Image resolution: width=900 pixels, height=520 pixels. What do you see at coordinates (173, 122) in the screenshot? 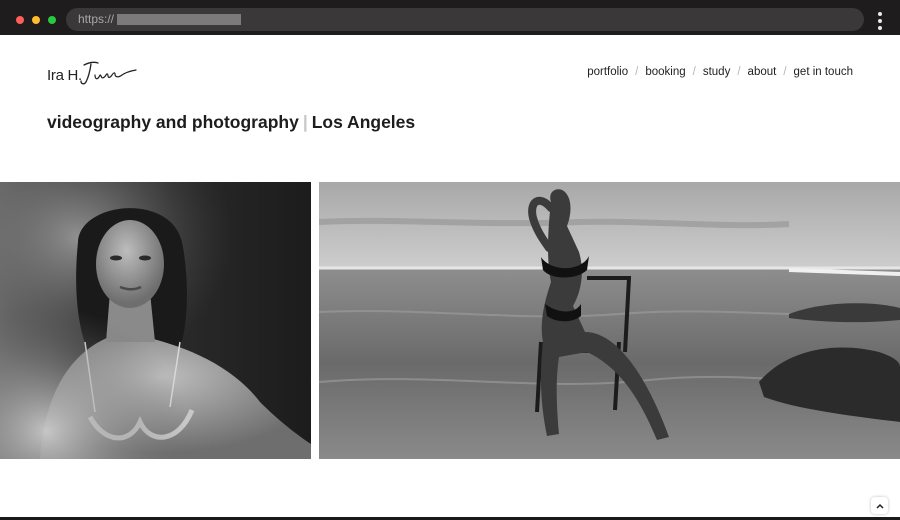
I see `tagline-main: videography and photography` at bounding box center [173, 122].